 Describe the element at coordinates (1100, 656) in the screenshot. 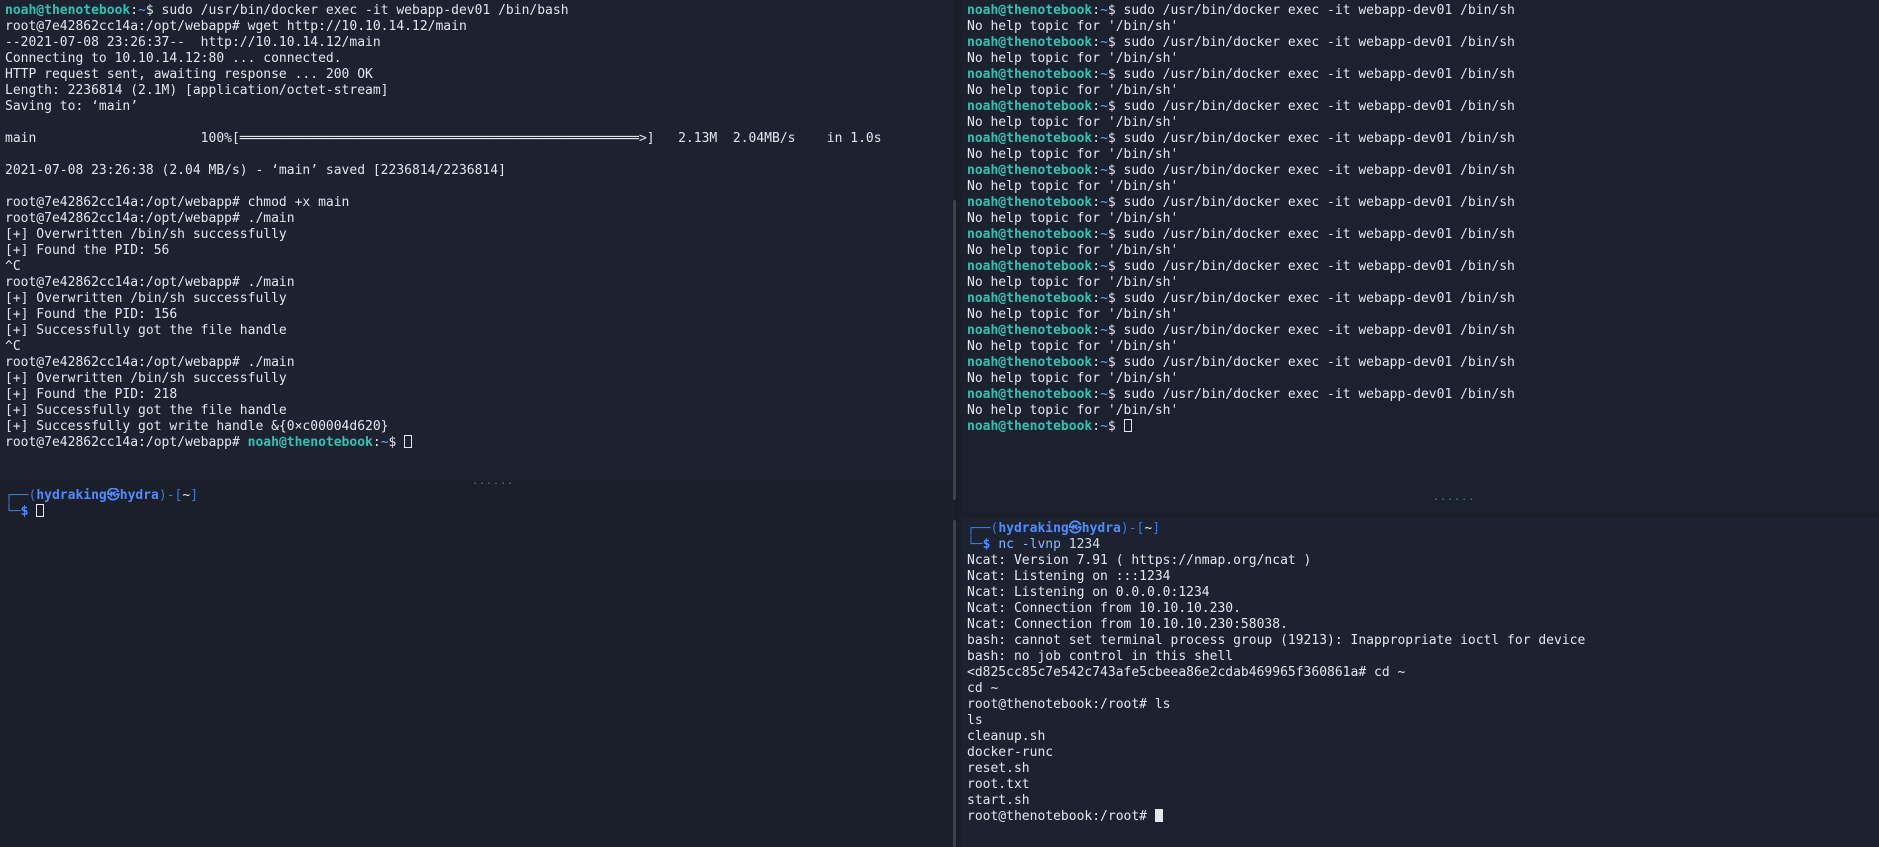

I see `terminal-line: bash: no job control in this shell` at that location.